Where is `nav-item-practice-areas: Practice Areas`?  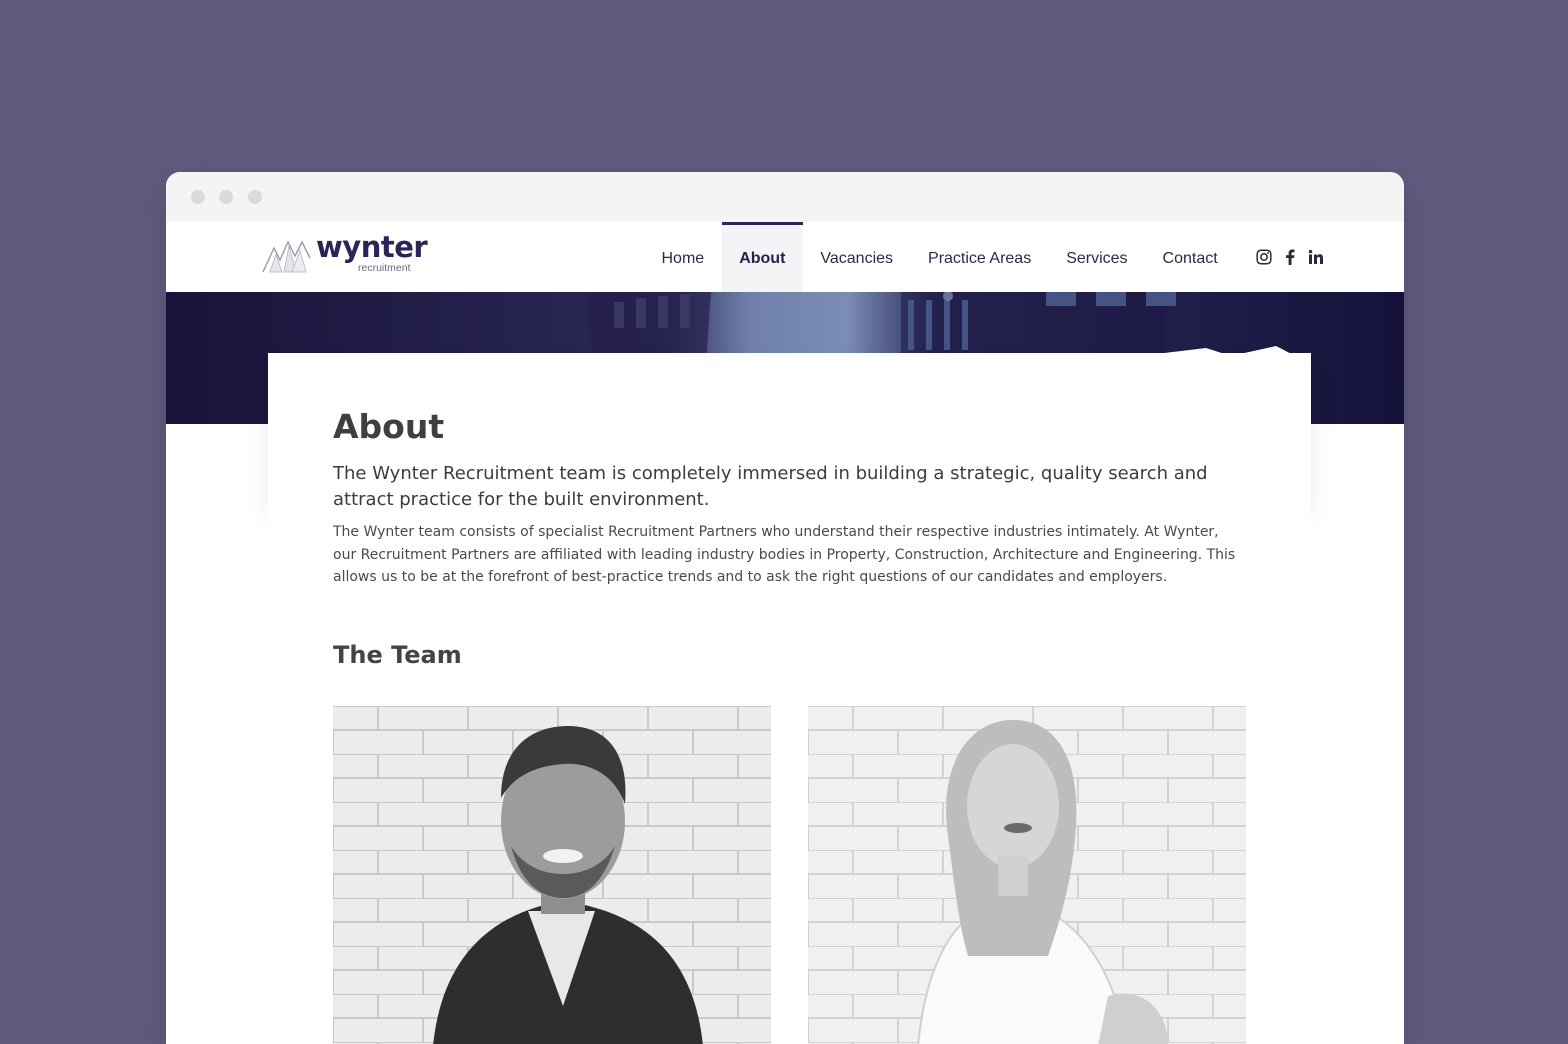 nav-item-practice-areas: Practice Areas is located at coordinates (980, 257).